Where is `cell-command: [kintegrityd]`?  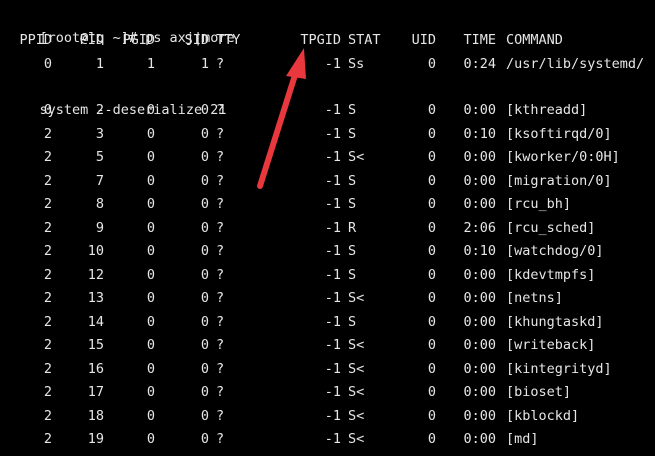 cell-command: [kintegrityd] is located at coordinates (559, 368).